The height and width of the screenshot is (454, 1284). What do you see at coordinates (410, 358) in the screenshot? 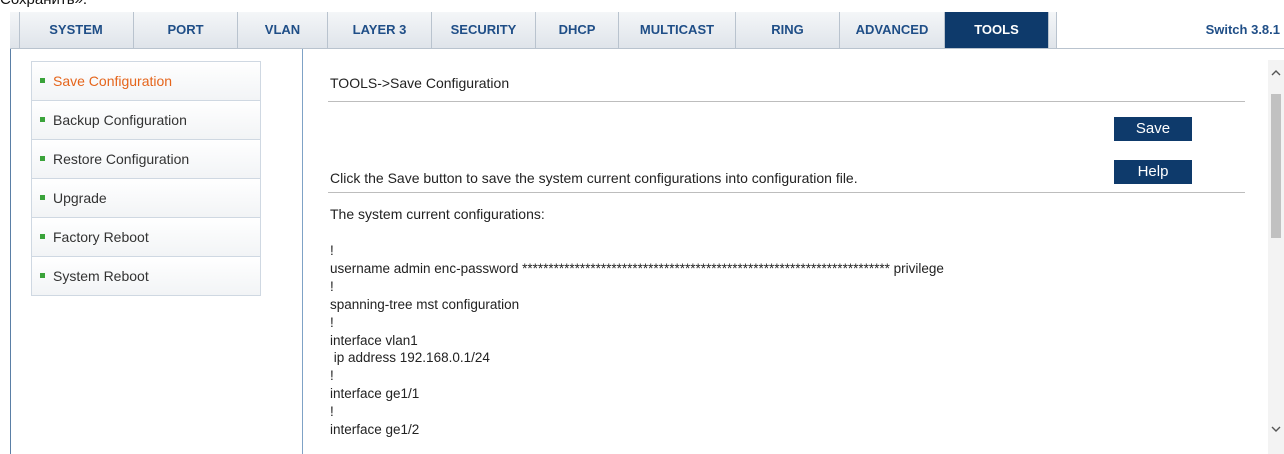
I see `config-line: ip address 192.168.0.1/24` at bounding box center [410, 358].